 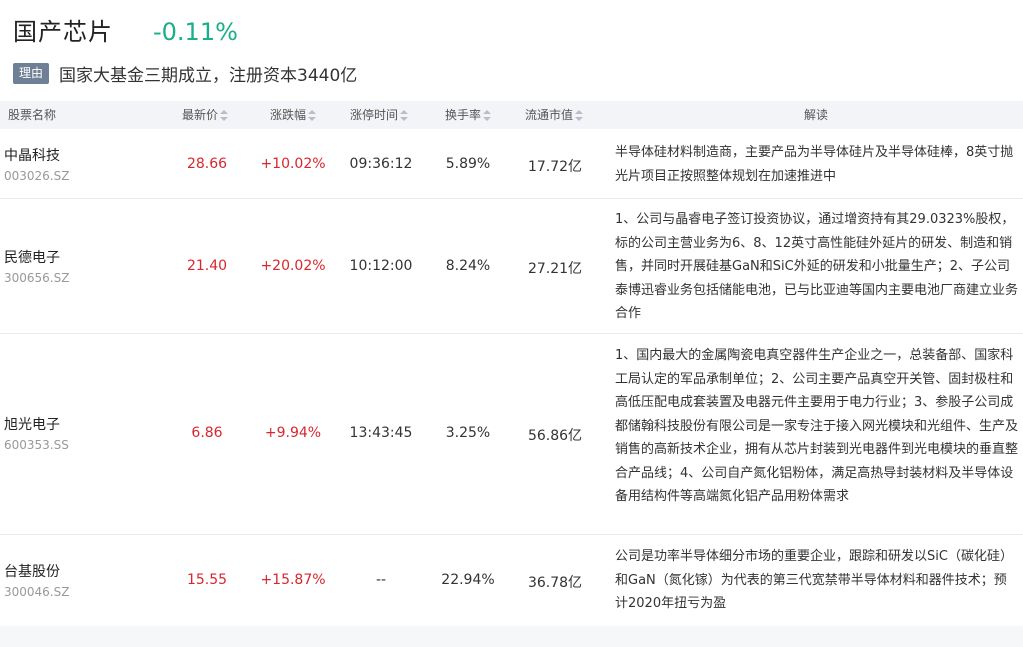 I want to click on stock-price: 21.40, so click(x=207, y=266).